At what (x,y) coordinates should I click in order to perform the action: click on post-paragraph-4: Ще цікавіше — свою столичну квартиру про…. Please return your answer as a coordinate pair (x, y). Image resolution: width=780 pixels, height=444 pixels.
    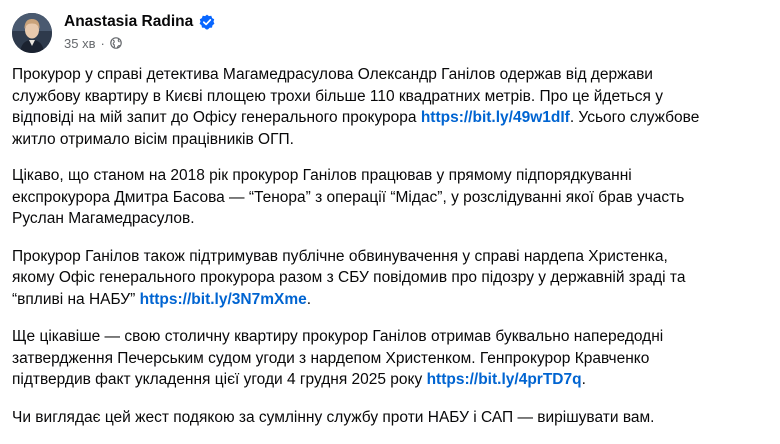
    Looking at the image, I should click on (390, 358).